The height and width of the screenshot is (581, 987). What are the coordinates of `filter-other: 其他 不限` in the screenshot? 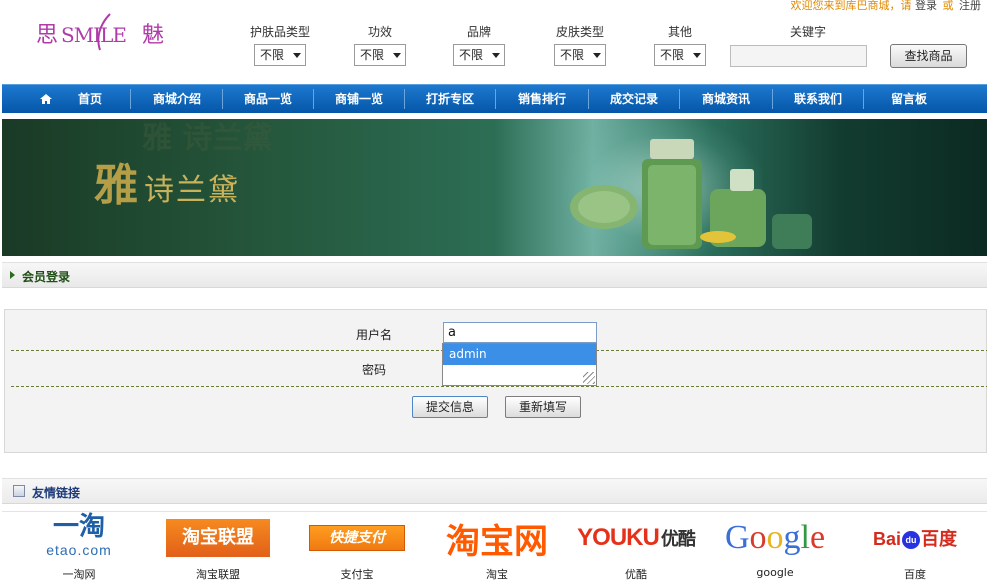 It's located at (680, 45).